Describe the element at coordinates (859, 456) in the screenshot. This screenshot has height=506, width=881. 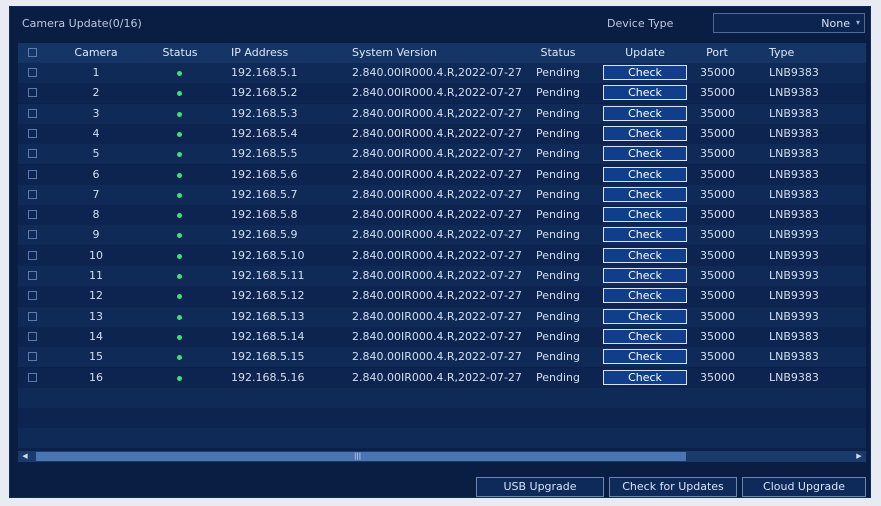
I see `arrow-right-icon: ▶` at that location.